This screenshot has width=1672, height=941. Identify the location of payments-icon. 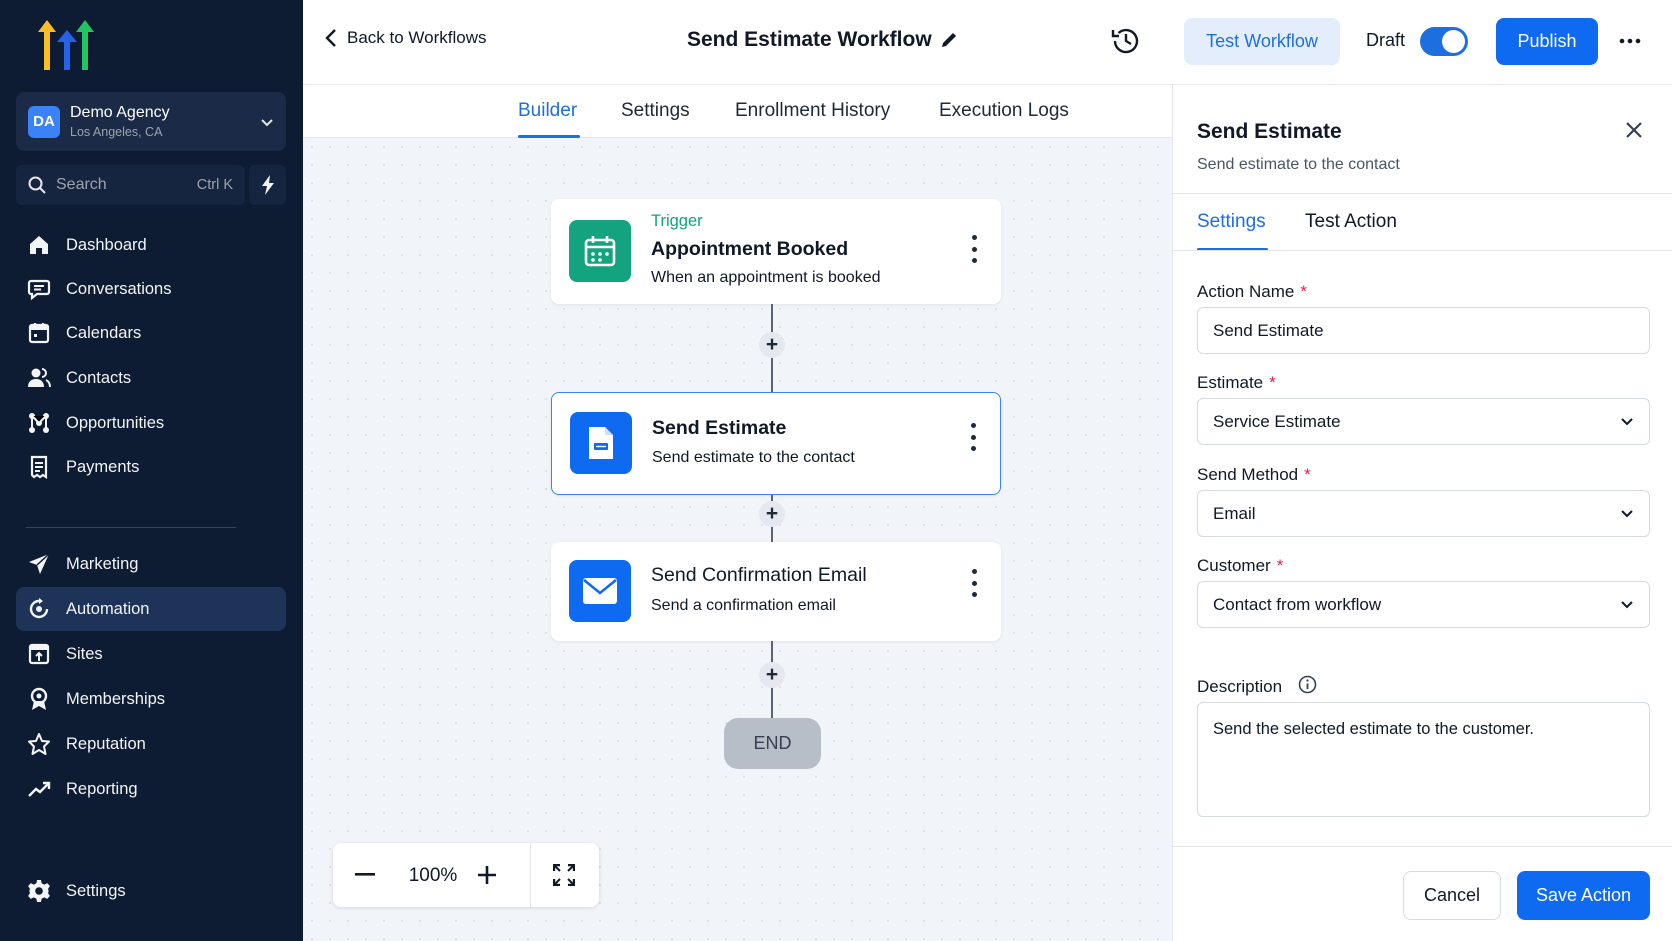
(39, 467).